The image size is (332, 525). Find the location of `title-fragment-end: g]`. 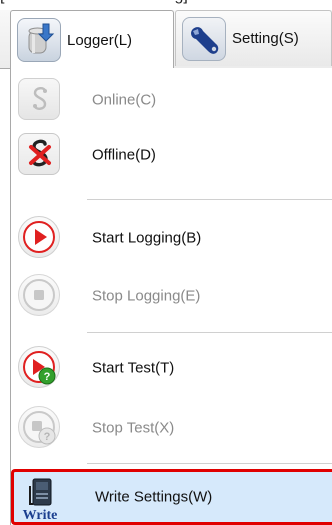

title-fragment-end: g] is located at coordinates (180, 2).